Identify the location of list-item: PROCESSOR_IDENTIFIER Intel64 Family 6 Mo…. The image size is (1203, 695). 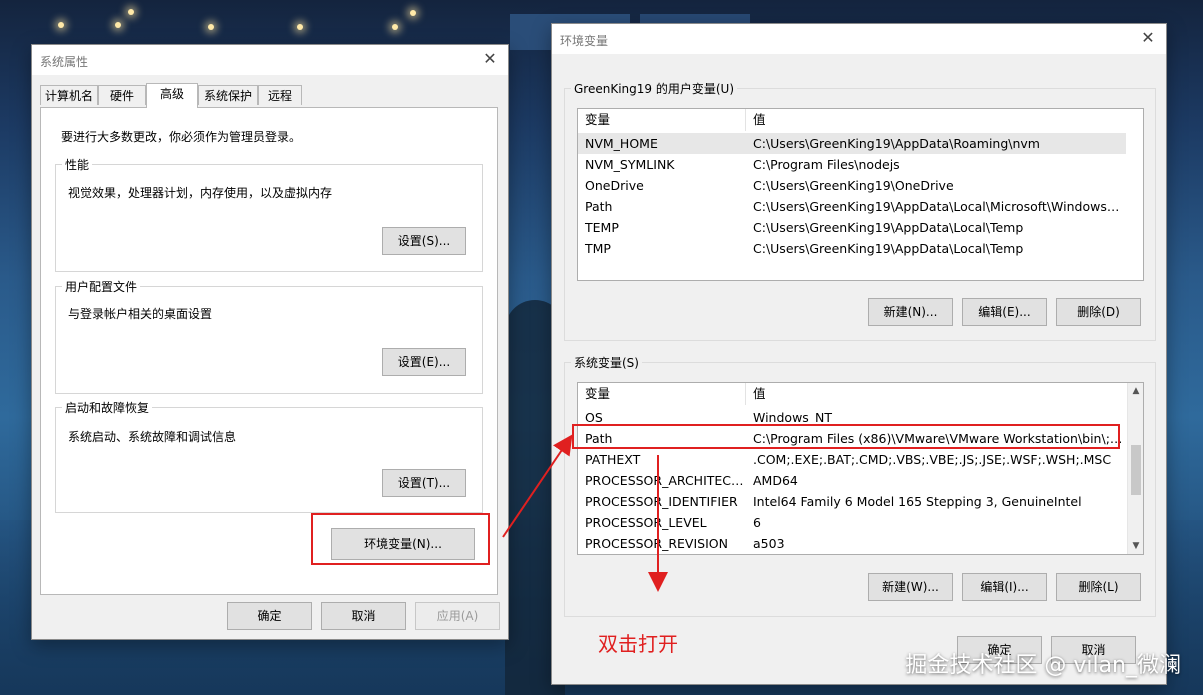
(852, 501).